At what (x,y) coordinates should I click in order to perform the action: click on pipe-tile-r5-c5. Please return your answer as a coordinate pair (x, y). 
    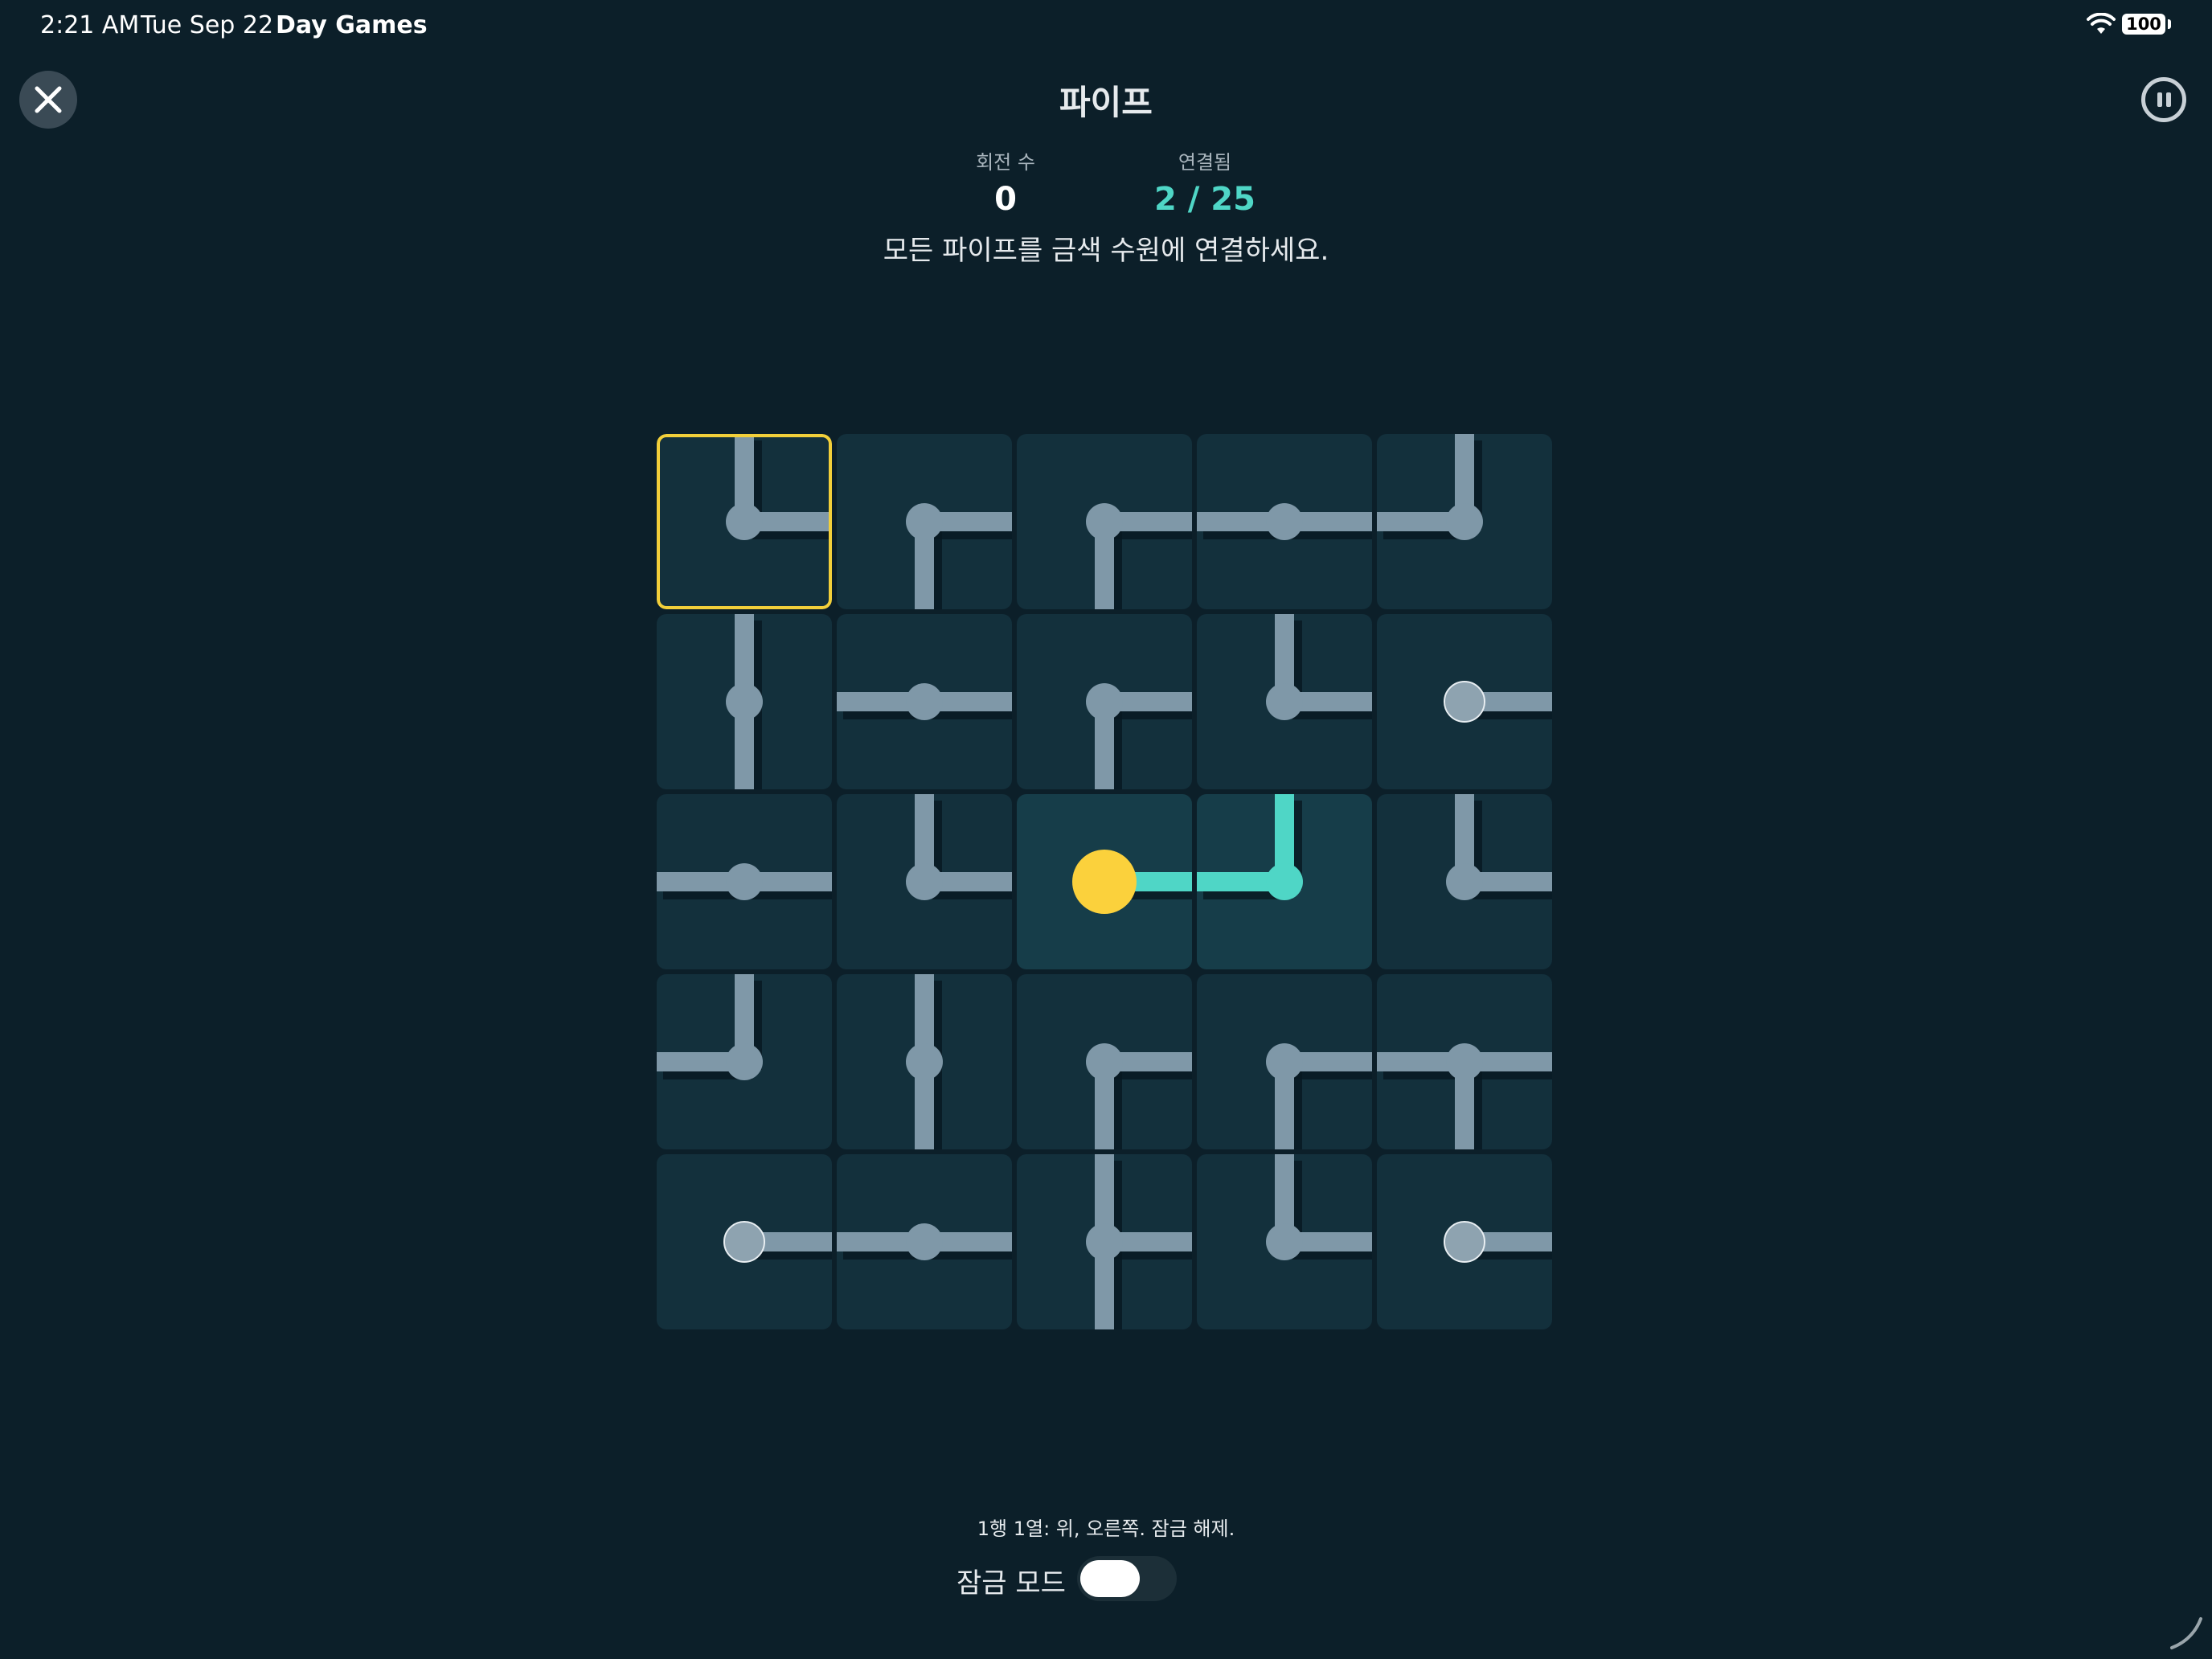
    Looking at the image, I should click on (1464, 1241).